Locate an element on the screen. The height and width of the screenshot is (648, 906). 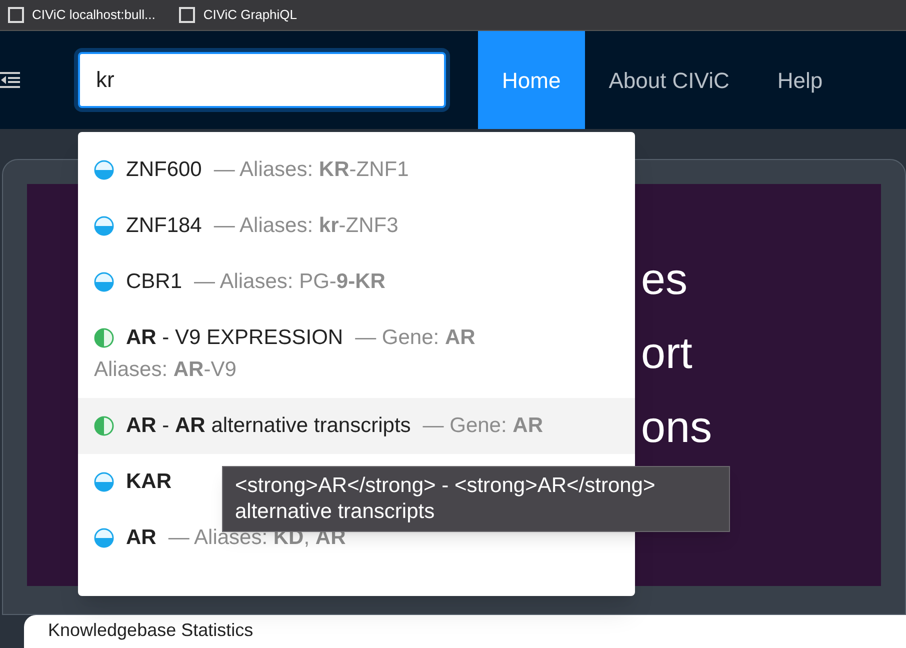
menu-fold-icon is located at coordinates (11, 80).